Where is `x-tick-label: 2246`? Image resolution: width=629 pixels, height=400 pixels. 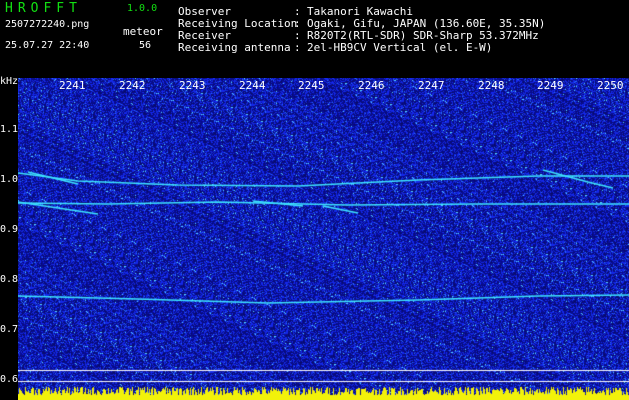
x-tick-label: 2246 is located at coordinates (371, 85).